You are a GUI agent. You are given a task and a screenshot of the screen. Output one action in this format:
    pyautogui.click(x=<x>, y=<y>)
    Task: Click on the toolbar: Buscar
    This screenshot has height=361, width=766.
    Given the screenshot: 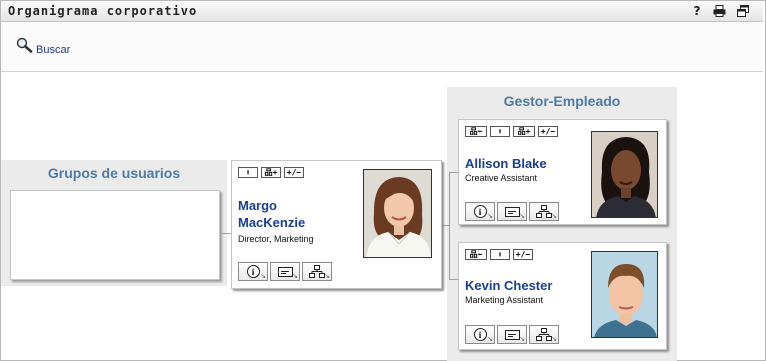 What is the action you would take?
    pyautogui.click(x=382, y=47)
    